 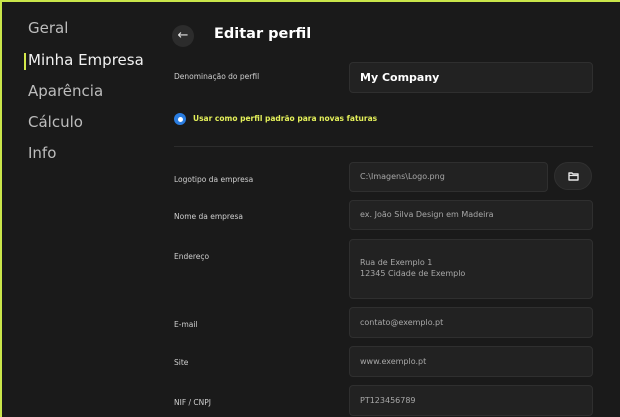 I want to click on arrow-left-icon: ←, so click(x=183, y=35).